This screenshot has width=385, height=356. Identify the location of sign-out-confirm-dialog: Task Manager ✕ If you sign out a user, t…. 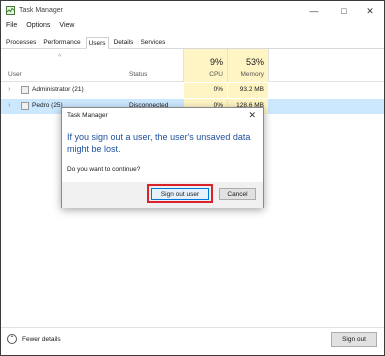
(162, 157).